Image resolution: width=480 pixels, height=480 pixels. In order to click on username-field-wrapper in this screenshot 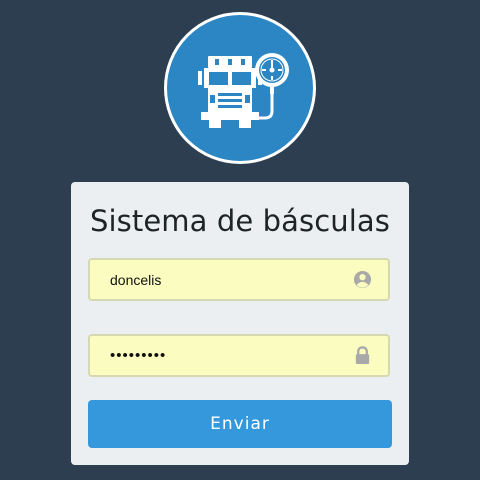, I will do `click(239, 279)`.